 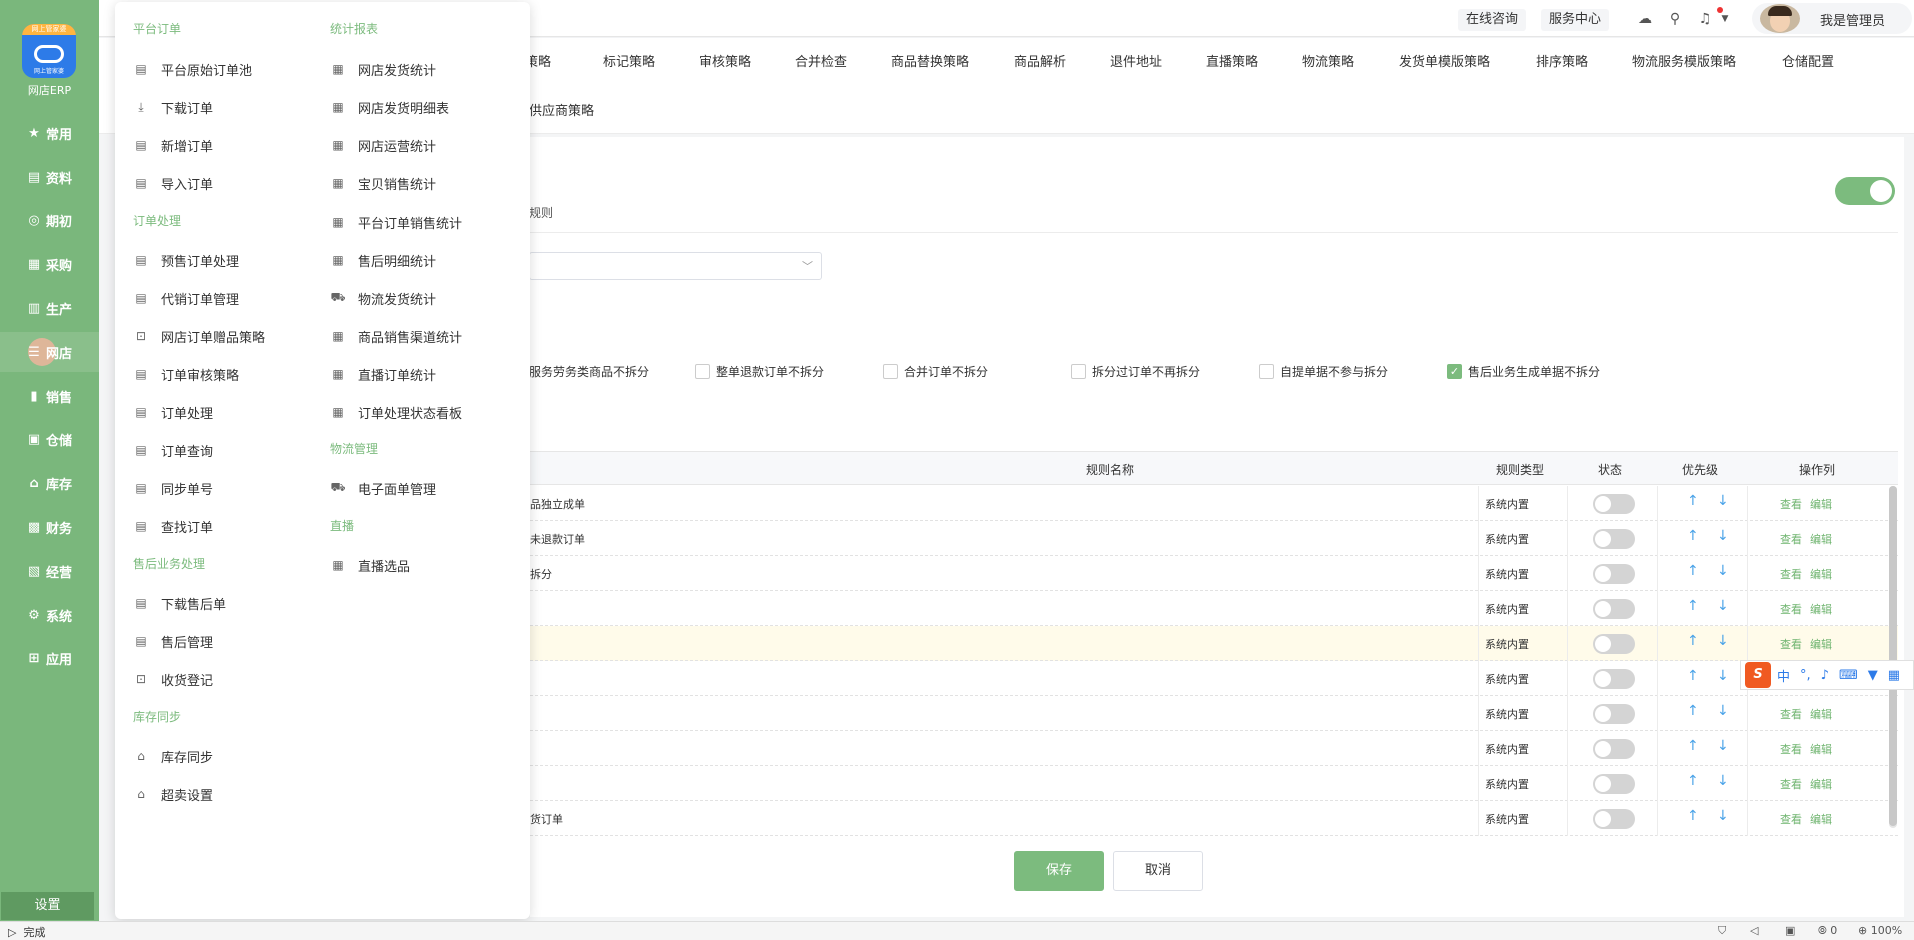 What do you see at coordinates (49, 396) in the screenshot?
I see `sidebar-item-sales: ▮ 销售` at bounding box center [49, 396].